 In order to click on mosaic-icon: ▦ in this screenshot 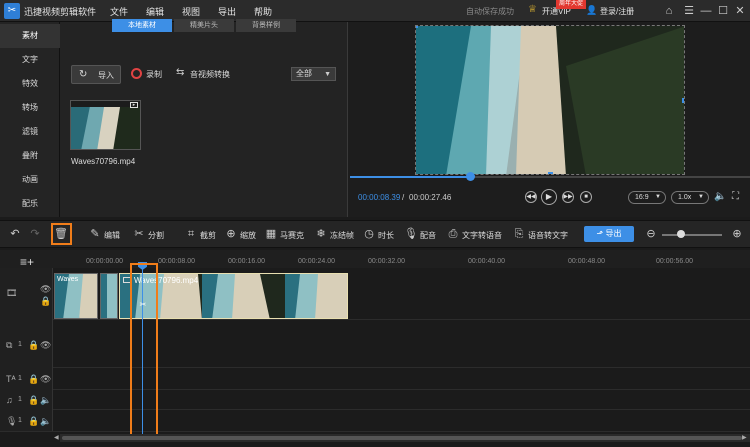, I will do `click(271, 234)`.